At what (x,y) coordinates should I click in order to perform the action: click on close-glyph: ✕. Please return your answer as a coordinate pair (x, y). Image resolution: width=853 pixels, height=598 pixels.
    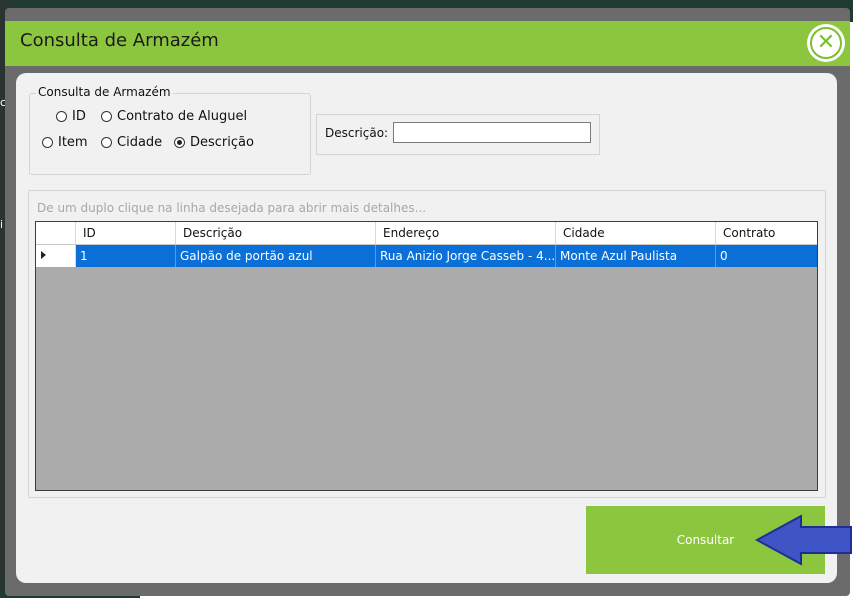
    Looking at the image, I should click on (826, 42).